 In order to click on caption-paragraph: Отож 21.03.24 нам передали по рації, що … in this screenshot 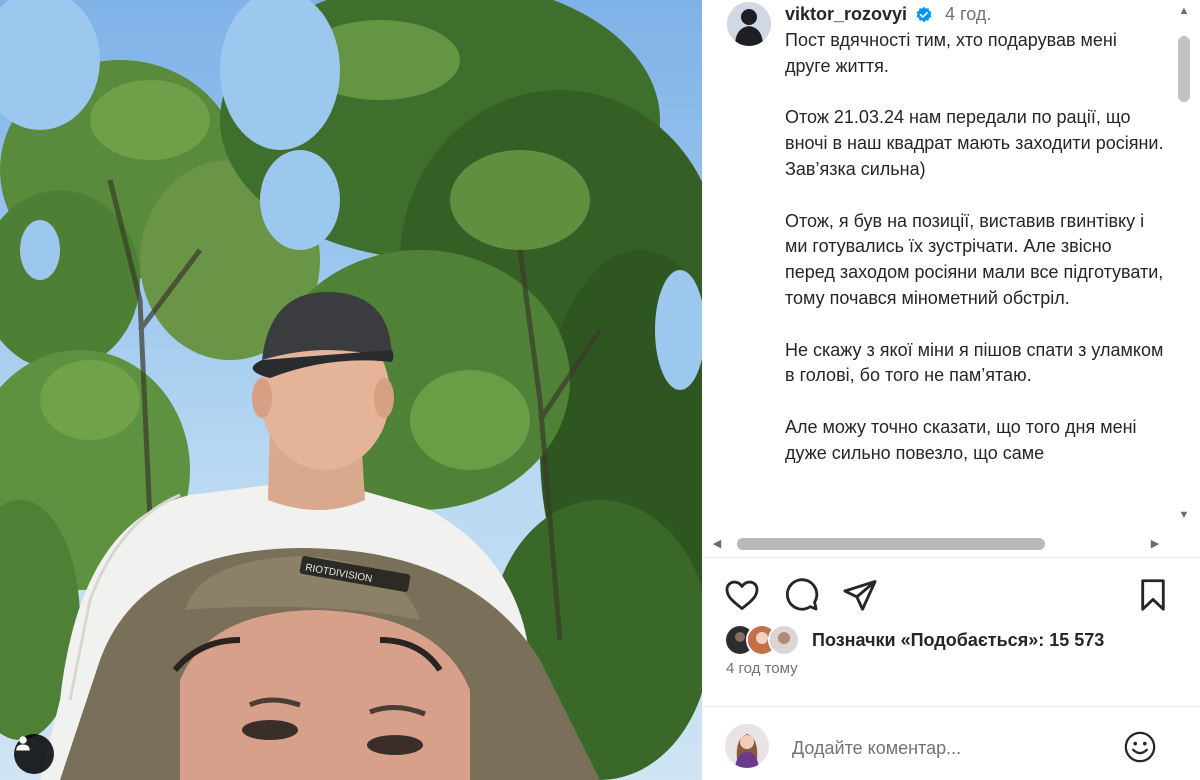, I will do `click(974, 143)`.